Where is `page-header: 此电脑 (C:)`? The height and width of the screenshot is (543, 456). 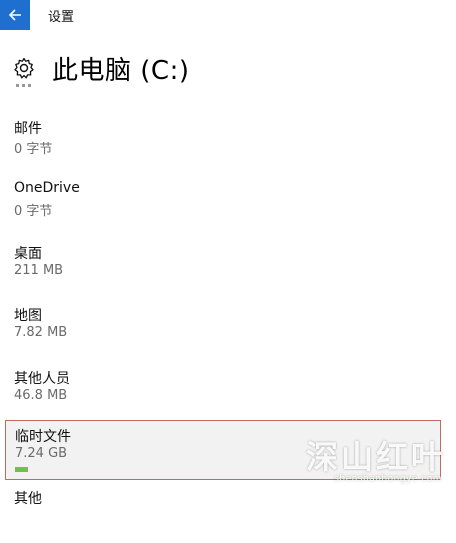 page-header: 此电脑 (C:) is located at coordinates (100, 68).